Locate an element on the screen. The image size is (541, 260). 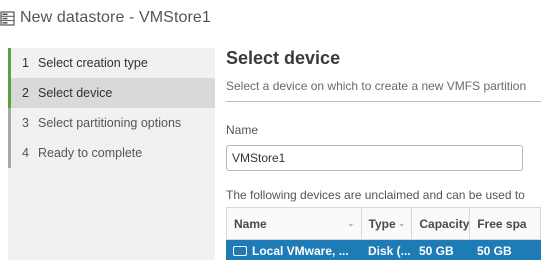
disk-icon is located at coordinates (240, 251).